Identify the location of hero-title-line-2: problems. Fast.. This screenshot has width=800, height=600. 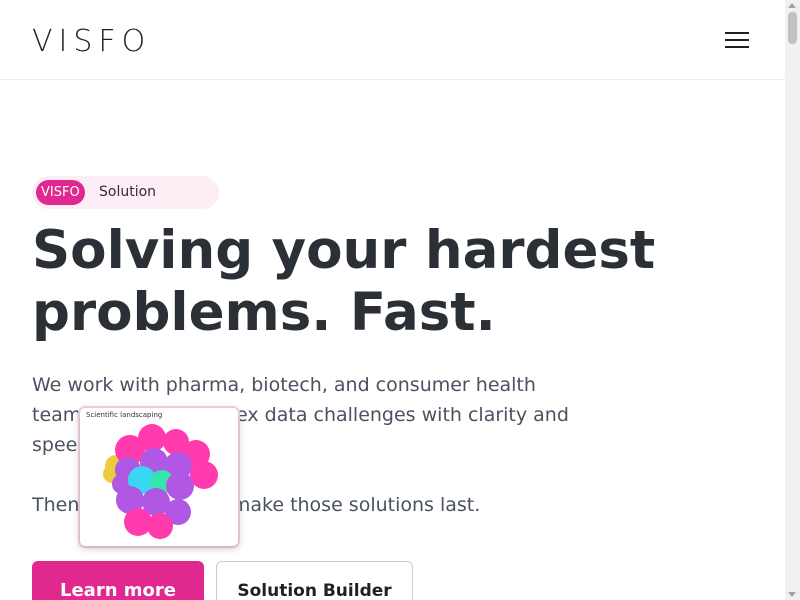
(264, 312).